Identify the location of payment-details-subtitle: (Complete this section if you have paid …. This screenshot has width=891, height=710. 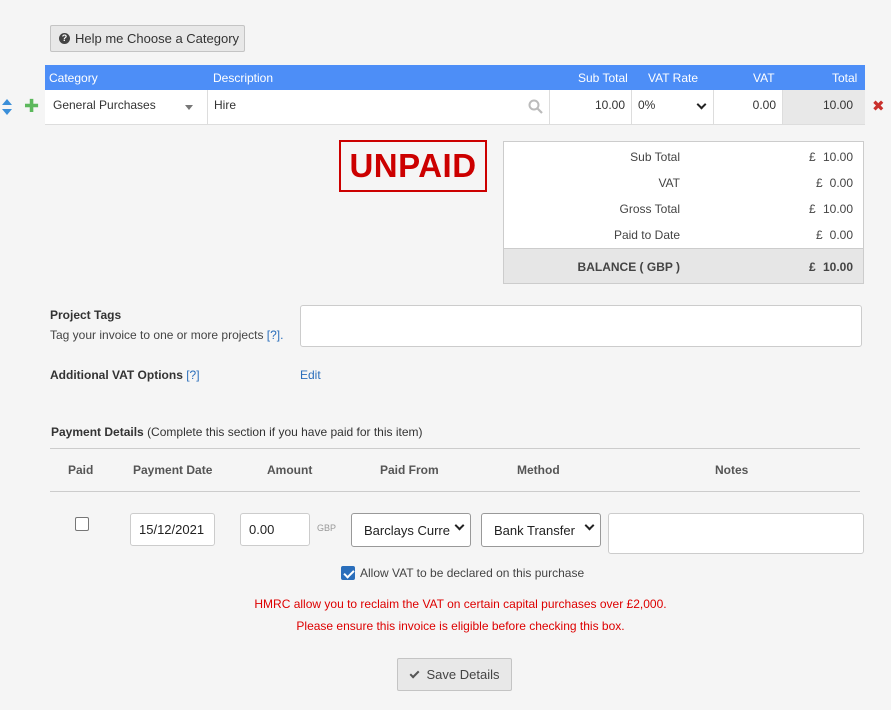
(285, 432).